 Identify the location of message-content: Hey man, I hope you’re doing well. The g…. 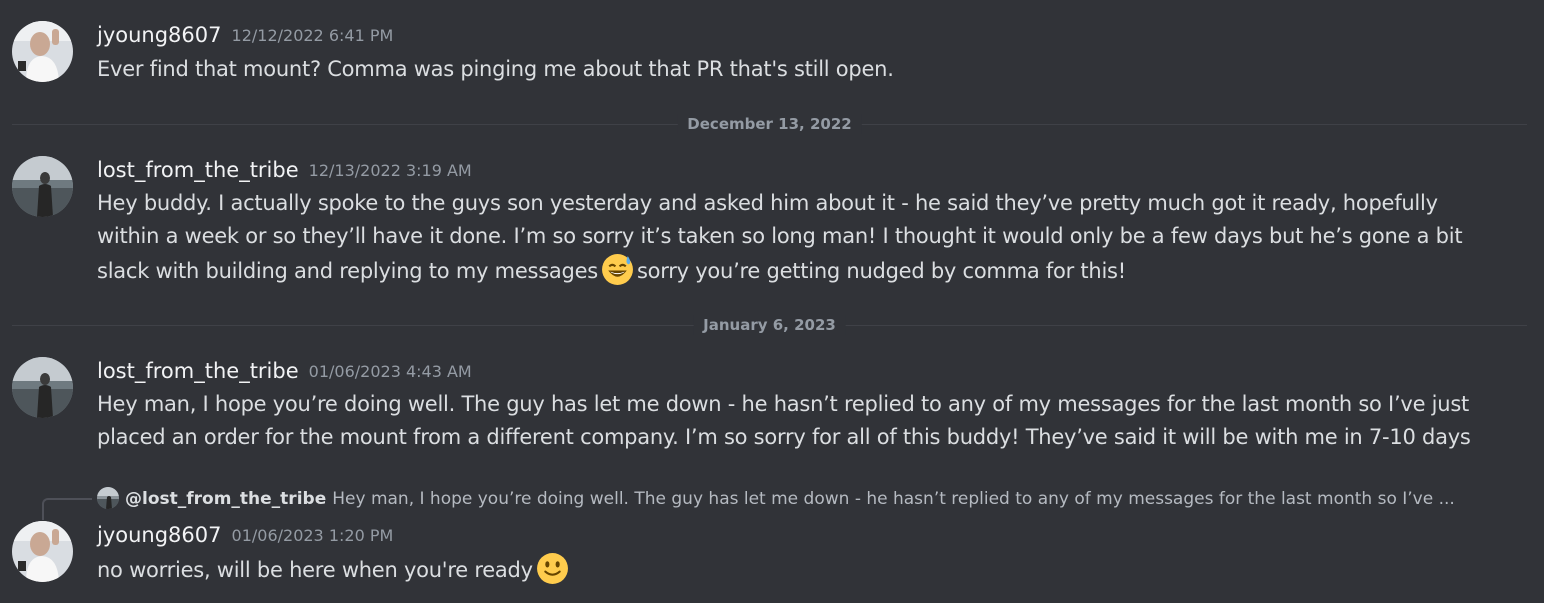
(784, 420).